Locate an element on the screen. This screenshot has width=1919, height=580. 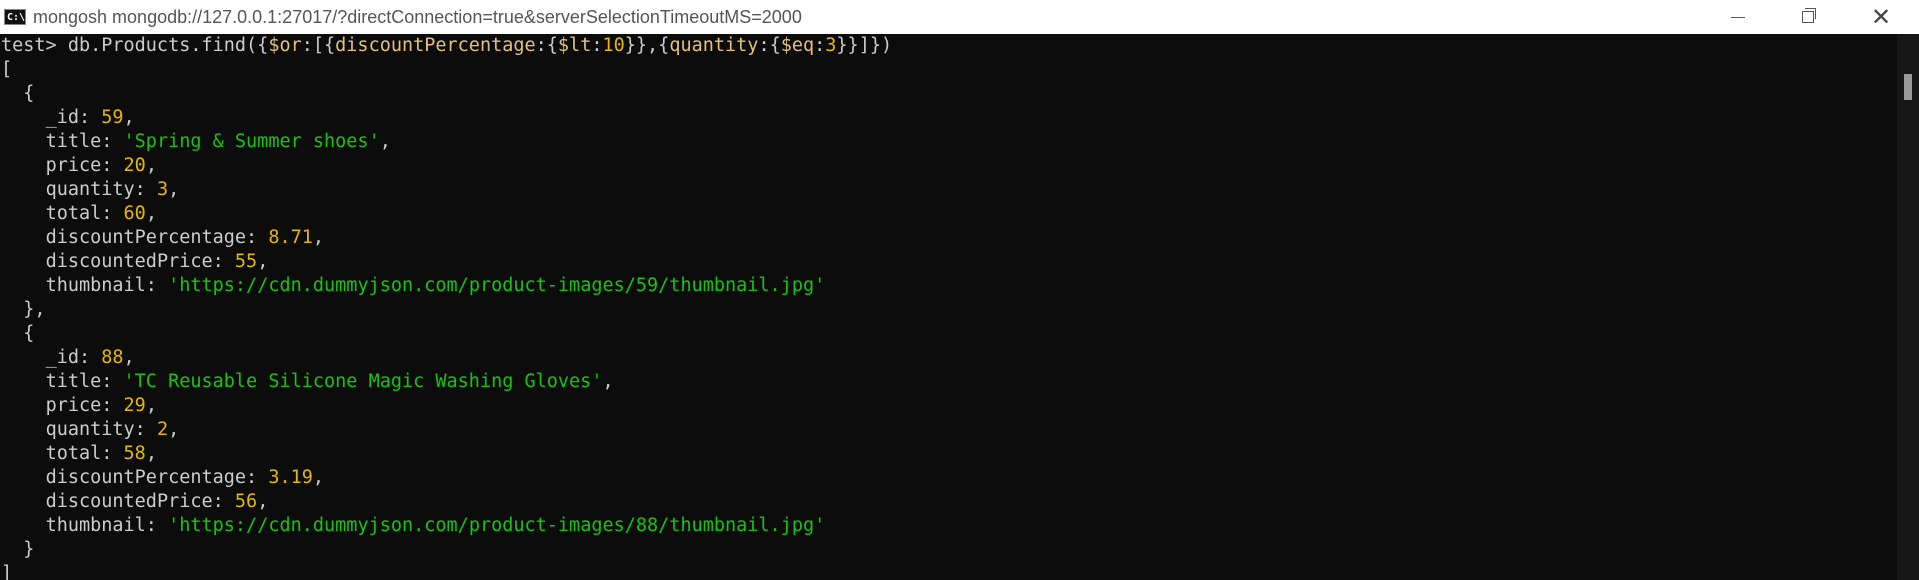
field-discount-percentage: discountPercentage: 8.71, is located at coordinates (185, 237).